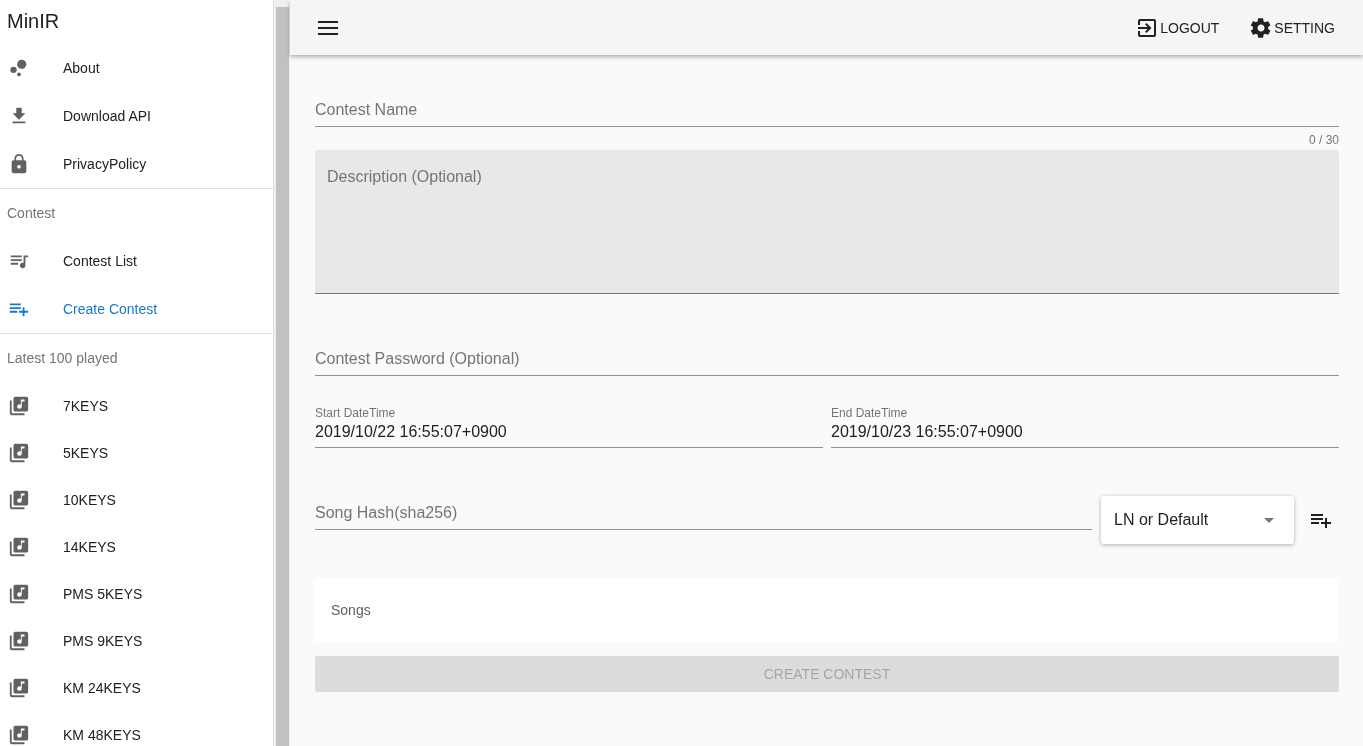 This screenshot has width=1363, height=746. Describe the element at coordinates (351, 610) in the screenshot. I see `songs-label: Songs` at that location.